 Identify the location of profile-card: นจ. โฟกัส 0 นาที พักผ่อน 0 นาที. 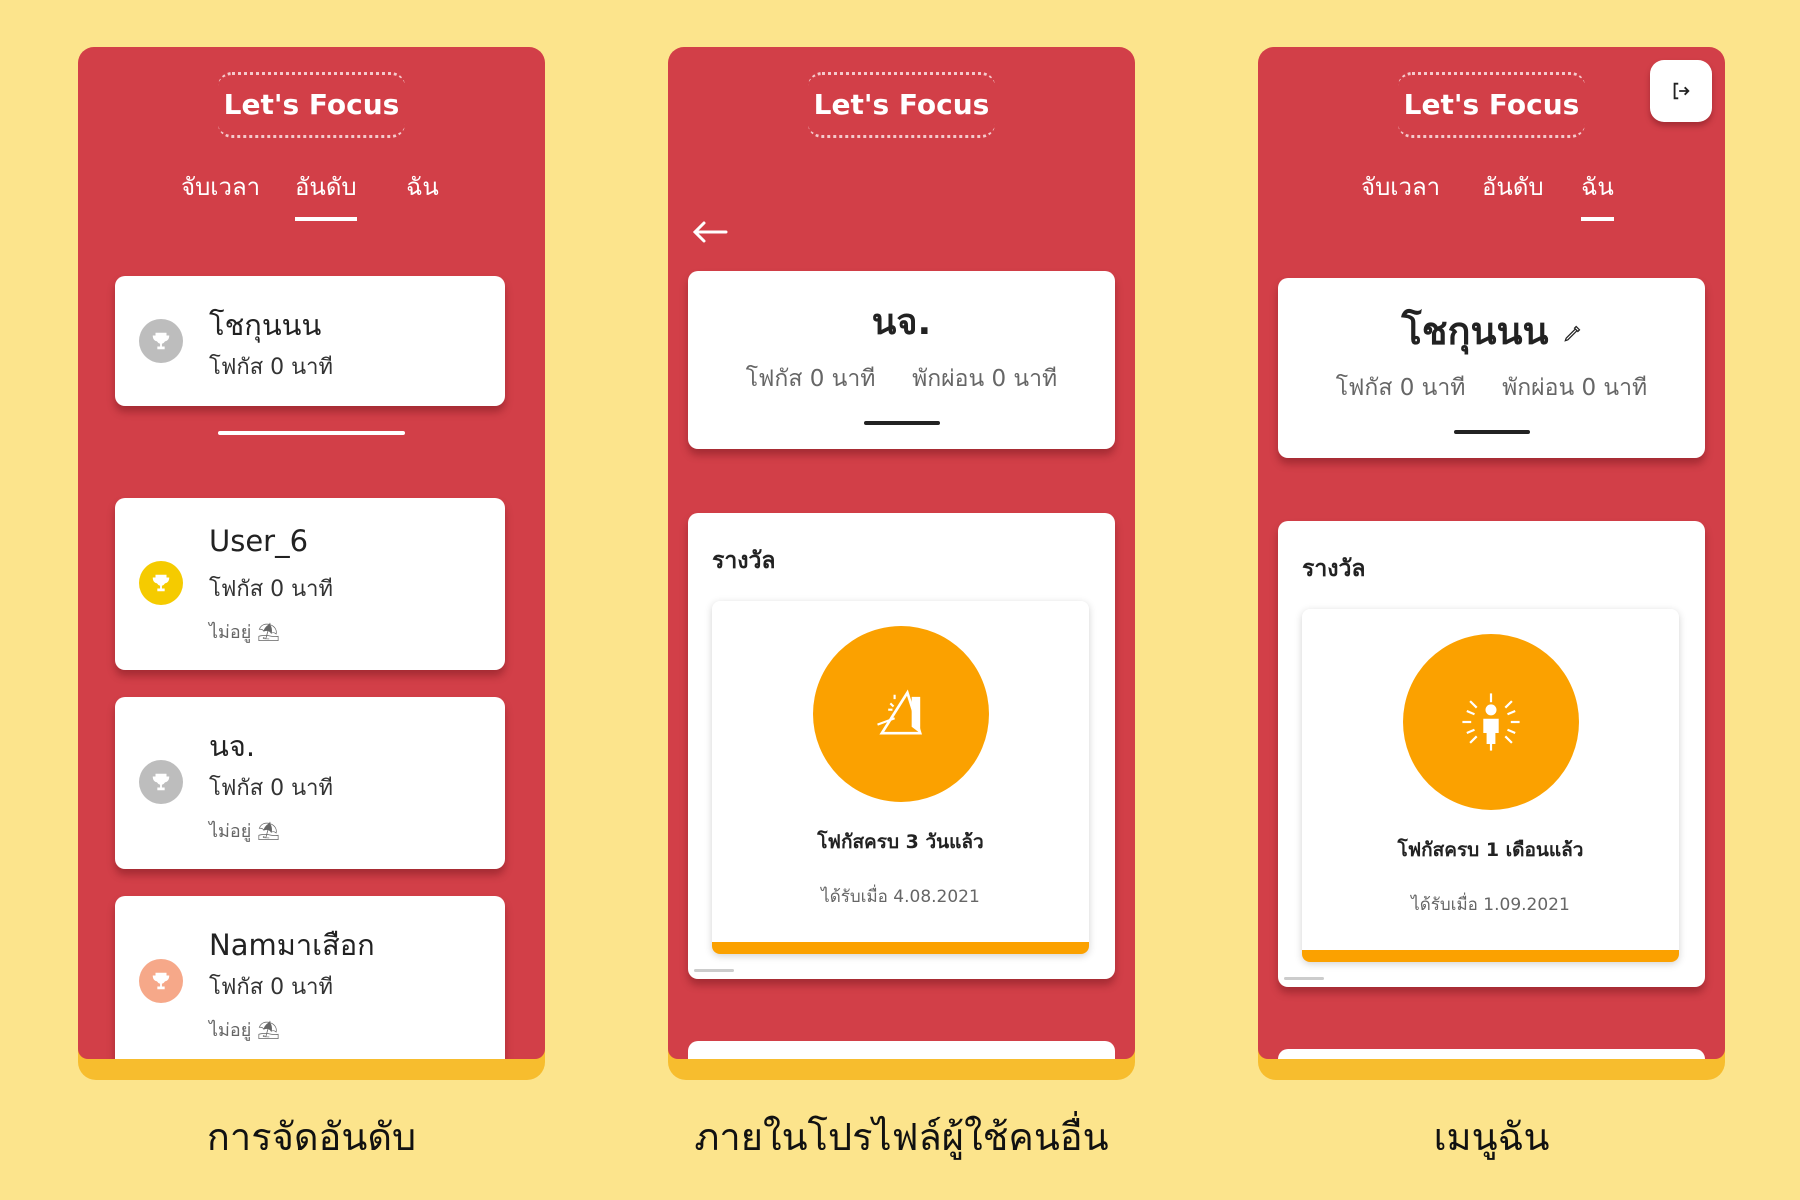
(901, 360).